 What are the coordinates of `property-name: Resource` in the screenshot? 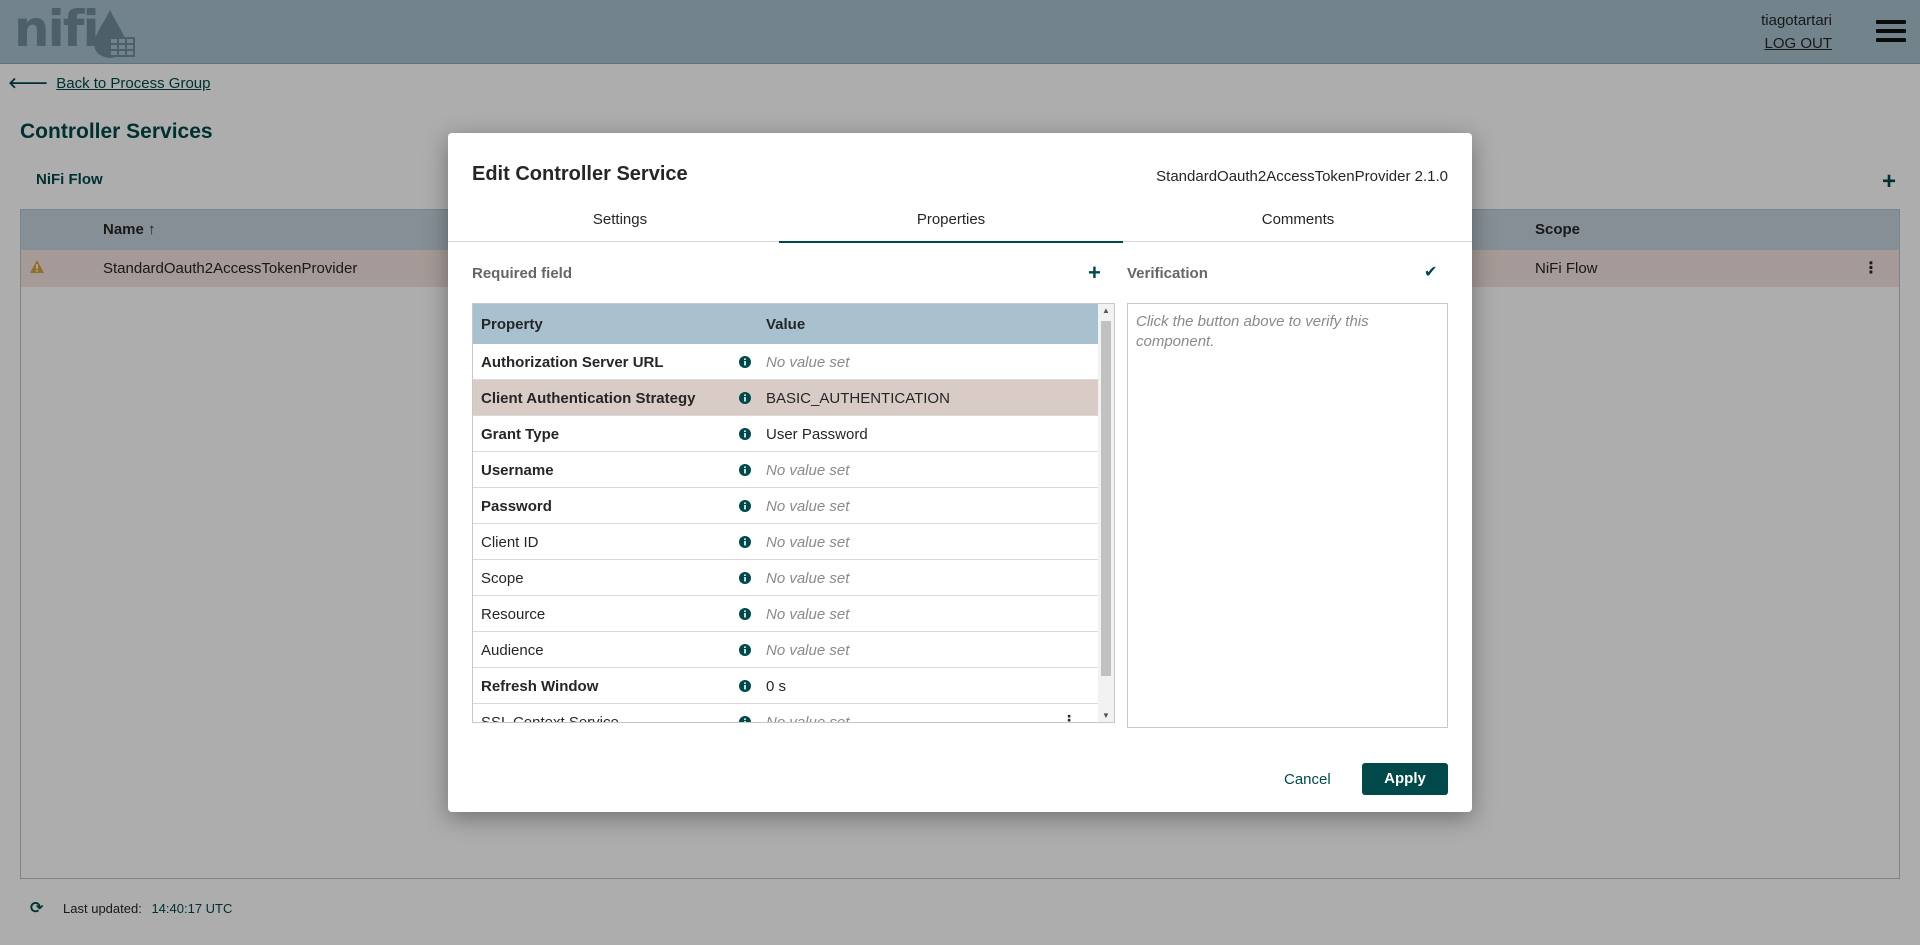 It's located at (513, 614).